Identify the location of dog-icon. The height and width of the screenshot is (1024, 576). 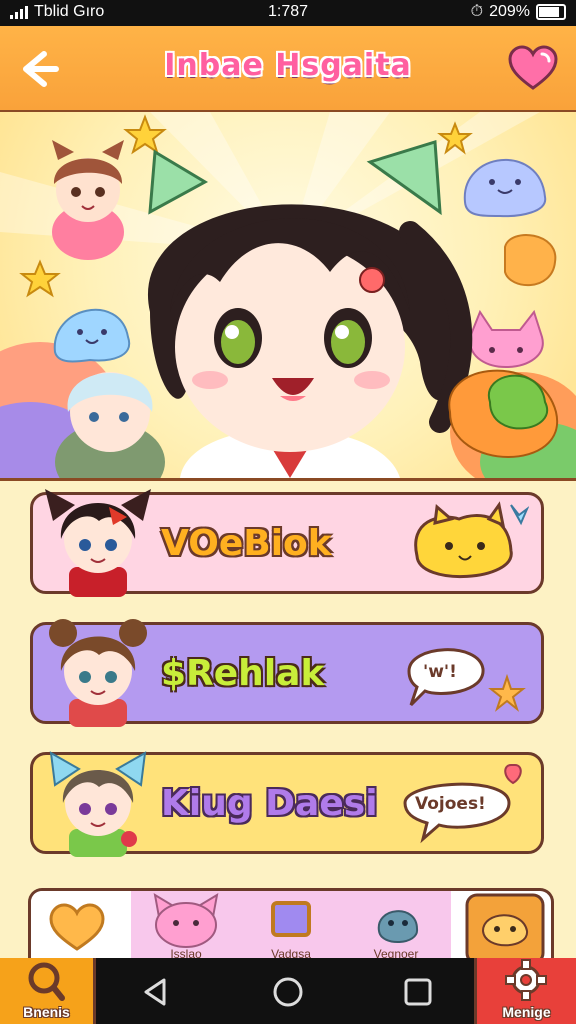
(505, 928).